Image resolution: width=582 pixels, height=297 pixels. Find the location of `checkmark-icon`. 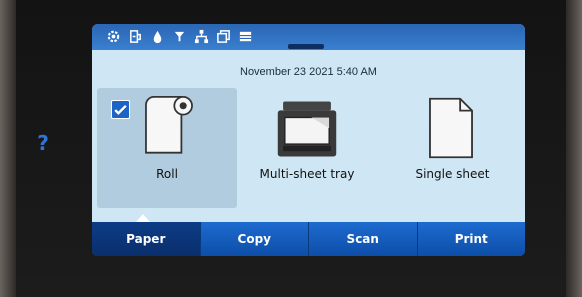

checkmark-icon is located at coordinates (120, 109).